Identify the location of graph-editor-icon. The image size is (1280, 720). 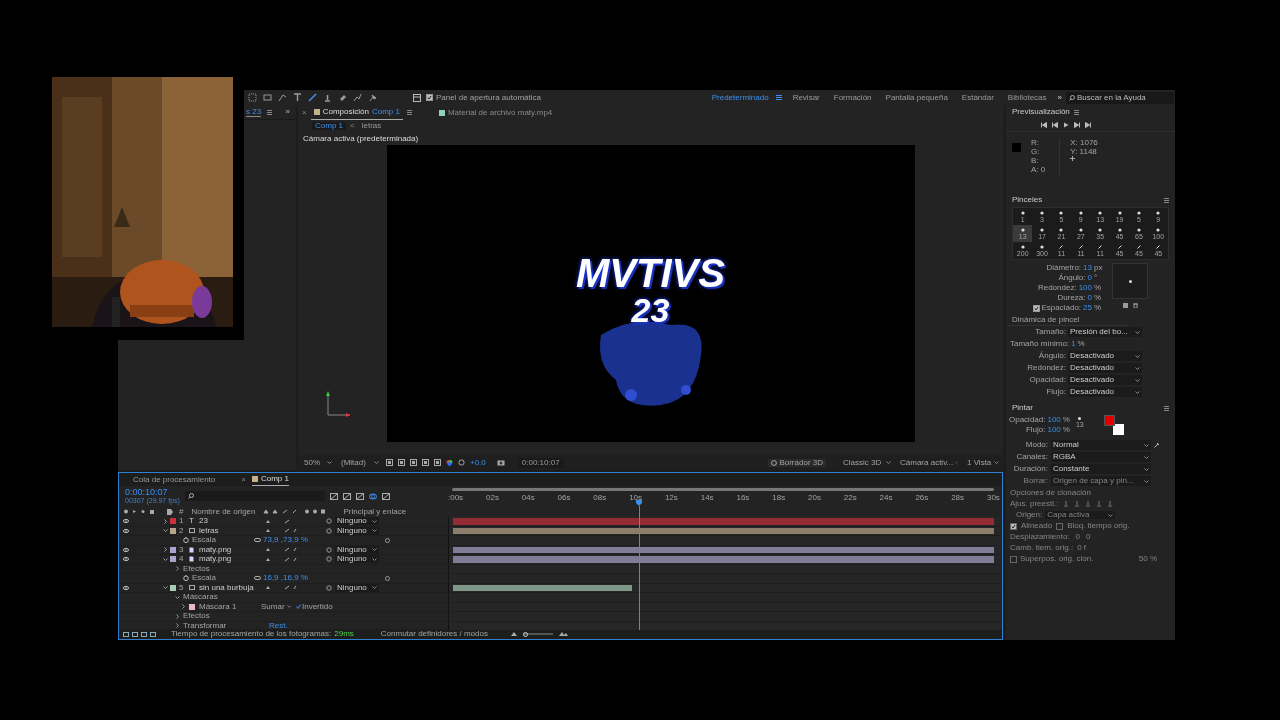
(385, 496).